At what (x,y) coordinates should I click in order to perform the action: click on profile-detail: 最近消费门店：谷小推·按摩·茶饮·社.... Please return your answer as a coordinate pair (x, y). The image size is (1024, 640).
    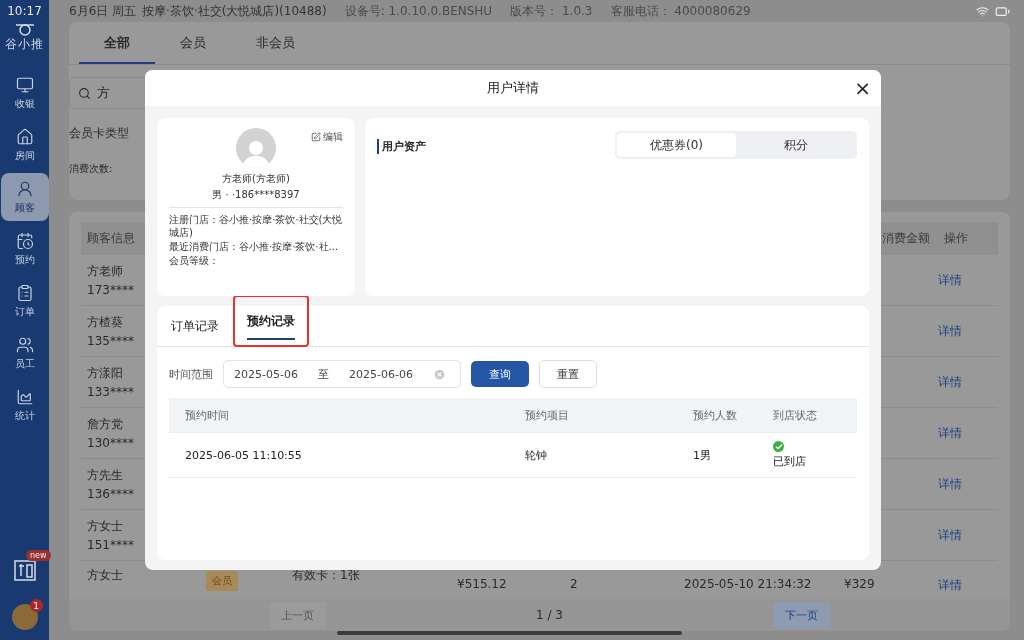
    Looking at the image, I should click on (254, 246).